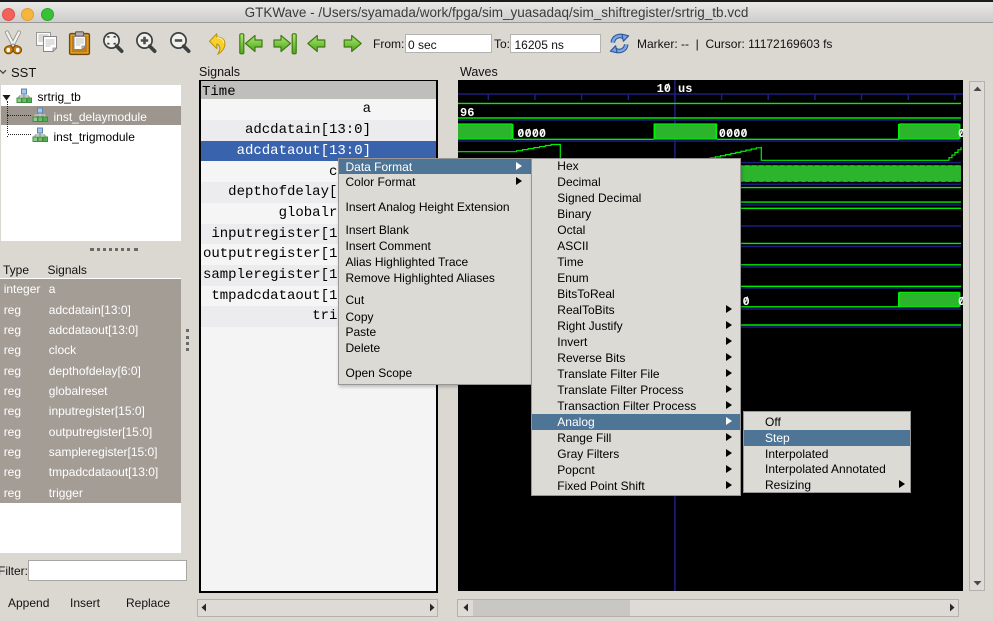 The image size is (993, 621). Describe the element at coordinates (685, 89) in the screenshot. I see `svg-text: us` at that location.